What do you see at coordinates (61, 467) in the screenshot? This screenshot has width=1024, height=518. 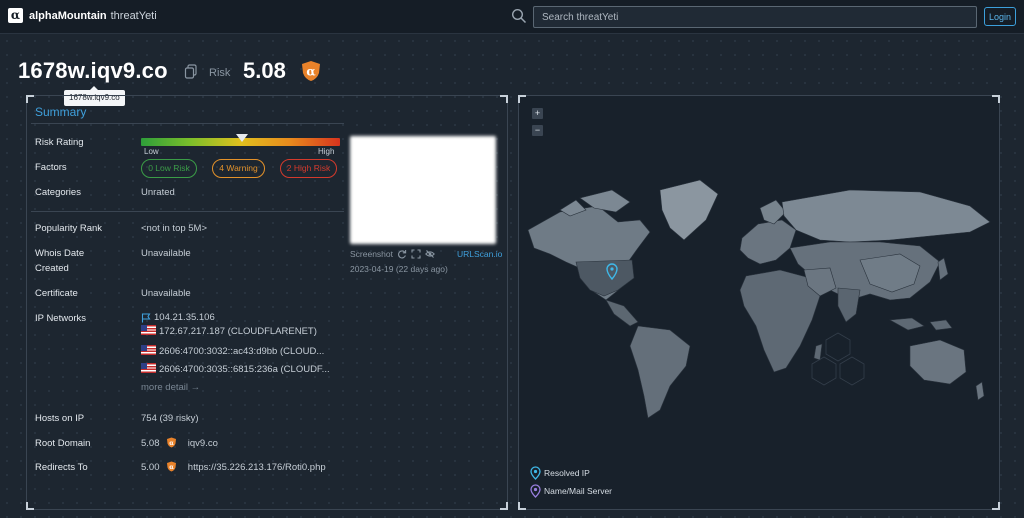 I see `redirects-to-label: Redirects To` at bounding box center [61, 467].